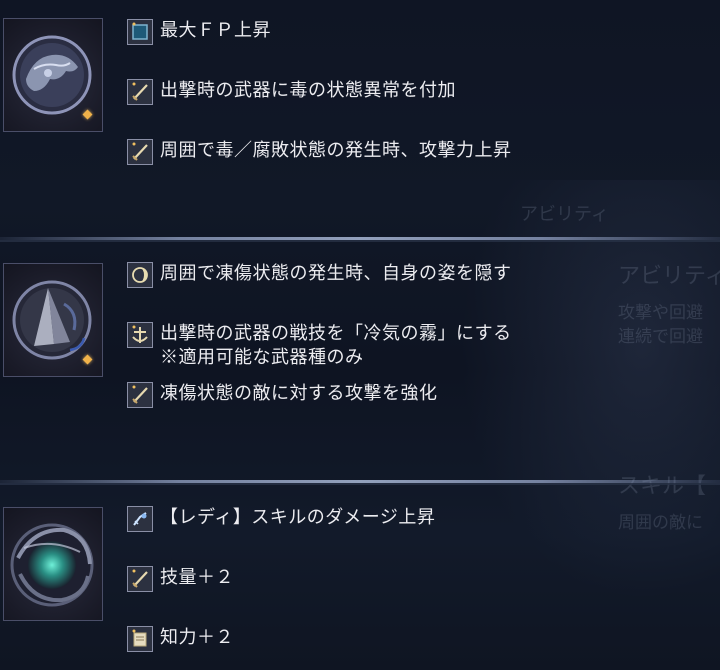  What do you see at coordinates (564, 214) in the screenshot?
I see `bg-text-ability-1: アビリティ` at bounding box center [564, 214].